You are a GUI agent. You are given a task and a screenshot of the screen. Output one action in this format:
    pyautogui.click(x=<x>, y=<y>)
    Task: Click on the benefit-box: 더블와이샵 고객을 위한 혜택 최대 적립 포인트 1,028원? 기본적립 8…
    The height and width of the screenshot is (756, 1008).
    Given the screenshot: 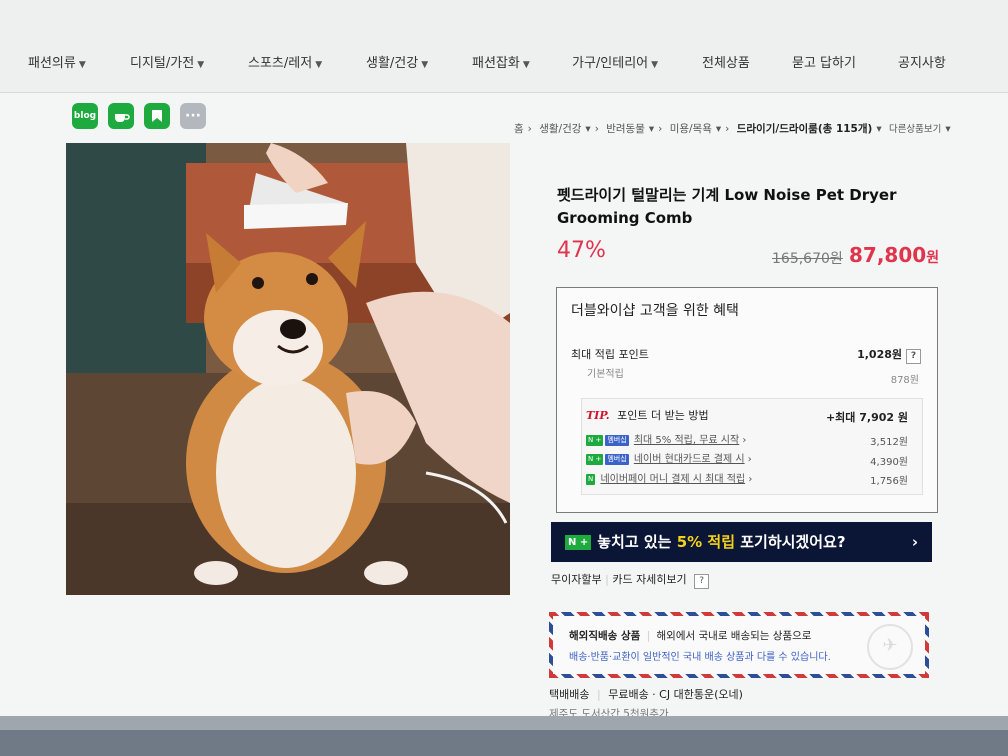 What is the action you would take?
    pyautogui.click(x=747, y=400)
    